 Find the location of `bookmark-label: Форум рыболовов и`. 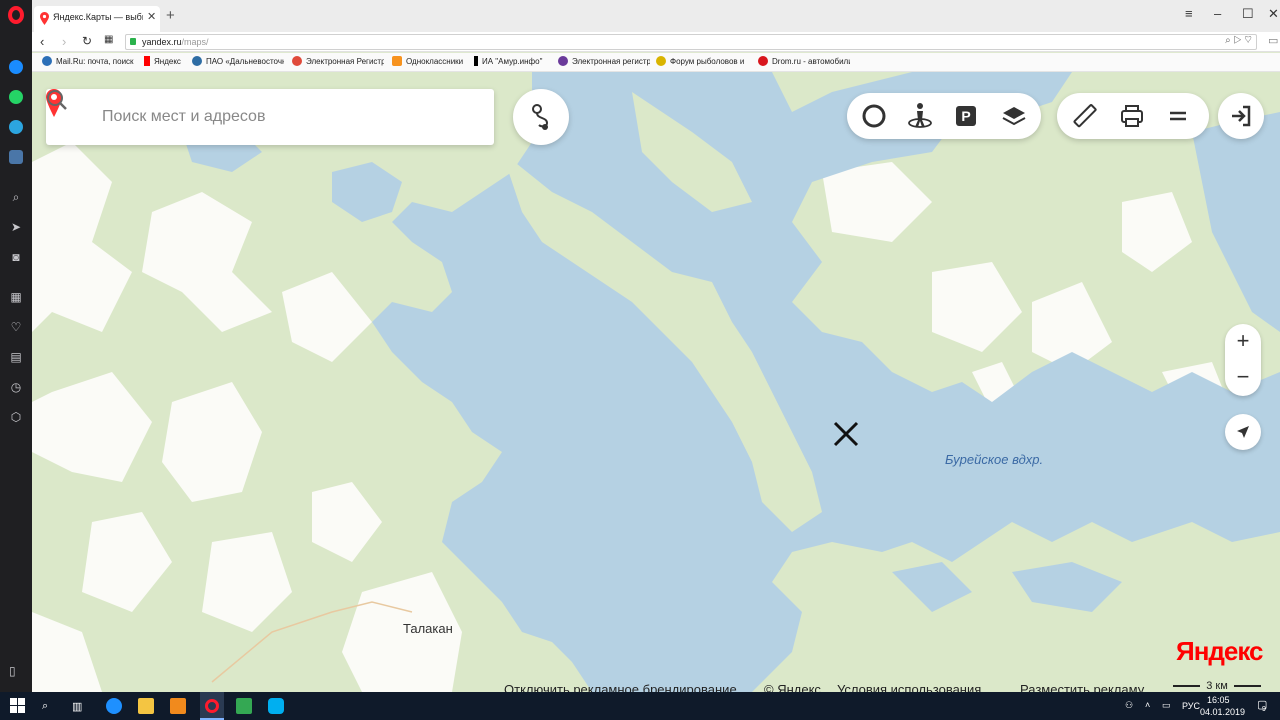

bookmark-label: Форум рыболовов и is located at coordinates (707, 61).